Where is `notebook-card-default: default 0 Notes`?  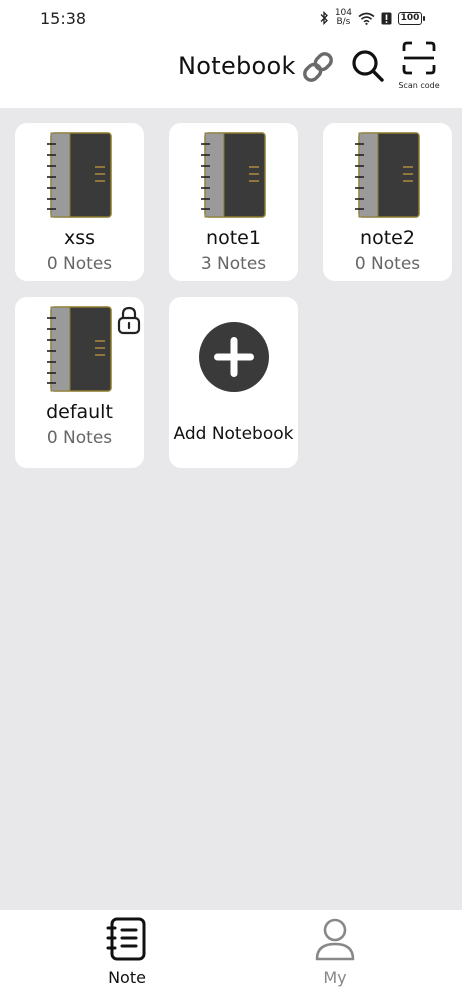 notebook-card-default: default 0 Notes is located at coordinates (79, 382).